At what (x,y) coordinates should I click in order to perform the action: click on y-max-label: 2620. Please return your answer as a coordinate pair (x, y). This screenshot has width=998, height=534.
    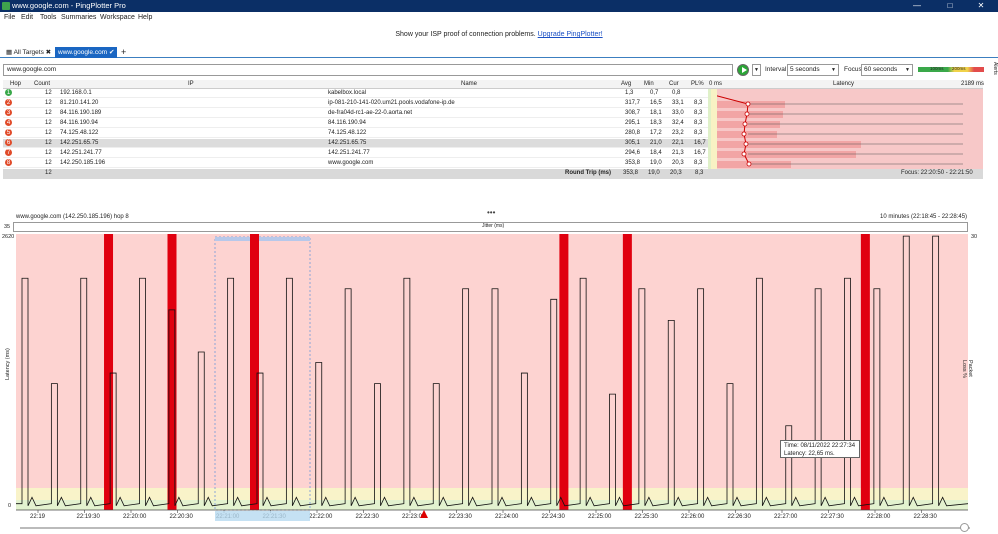
    Looking at the image, I should click on (8, 237).